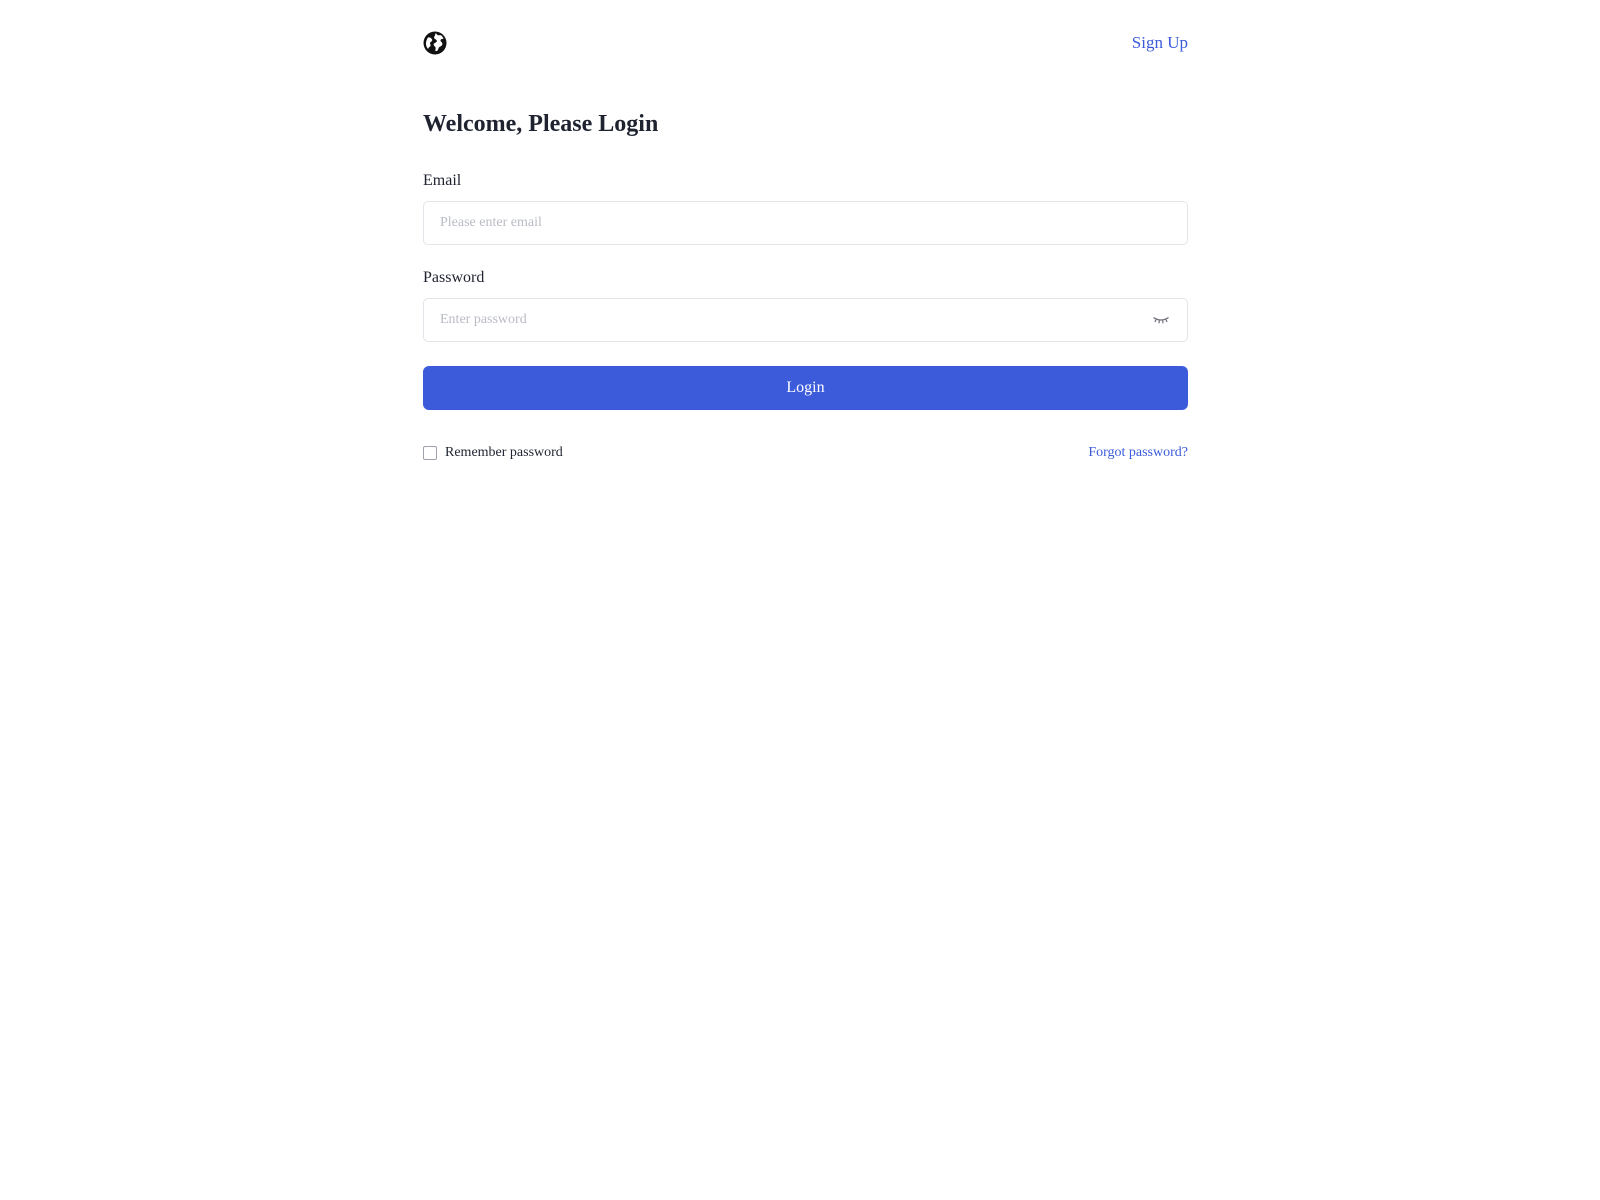 The width and height of the screenshot is (1600, 1200). What do you see at coordinates (1138, 453) in the screenshot?
I see `forgot-password-link: Forgot password?` at bounding box center [1138, 453].